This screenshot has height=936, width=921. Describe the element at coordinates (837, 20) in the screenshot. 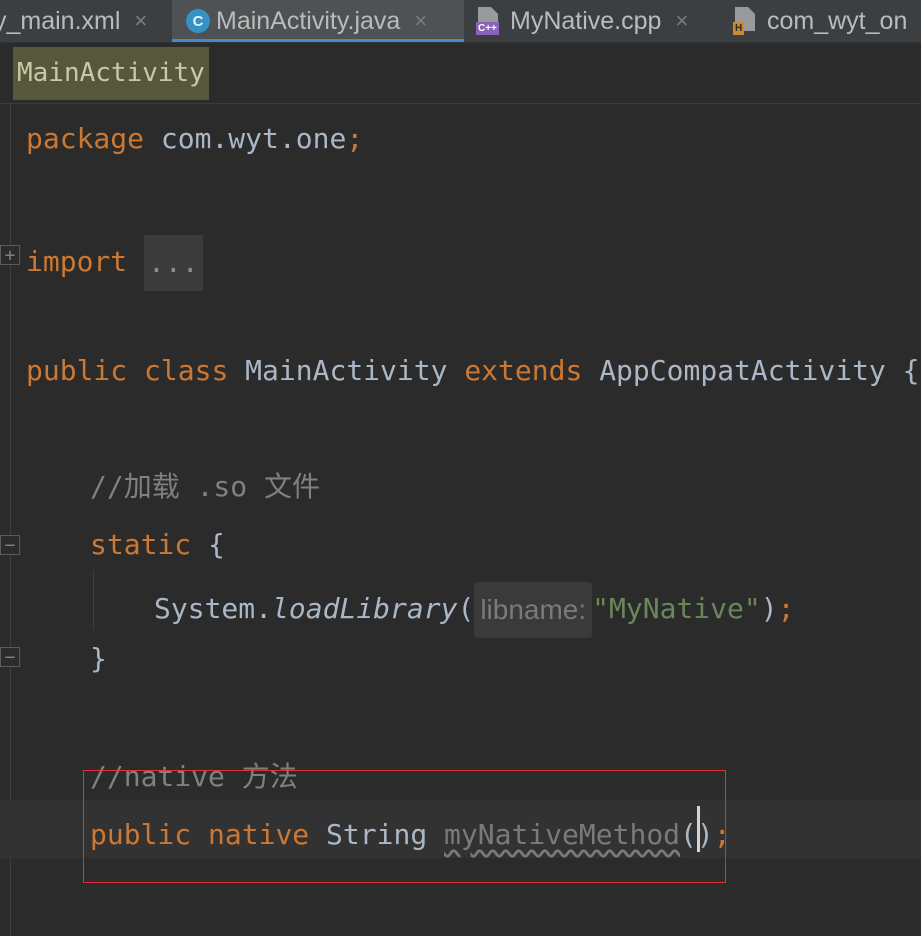

I see `tab-label: com_wyt_on` at that location.